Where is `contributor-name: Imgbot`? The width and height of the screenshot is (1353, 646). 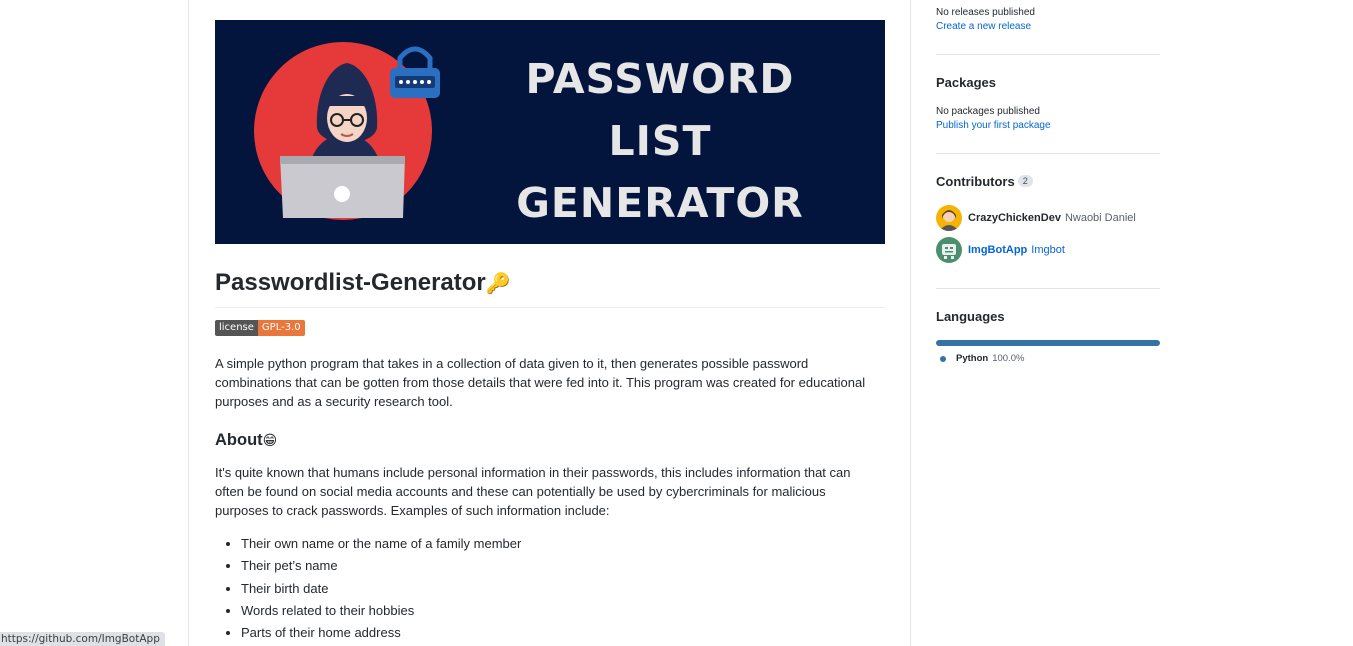
contributor-name: Imgbot is located at coordinates (1048, 250).